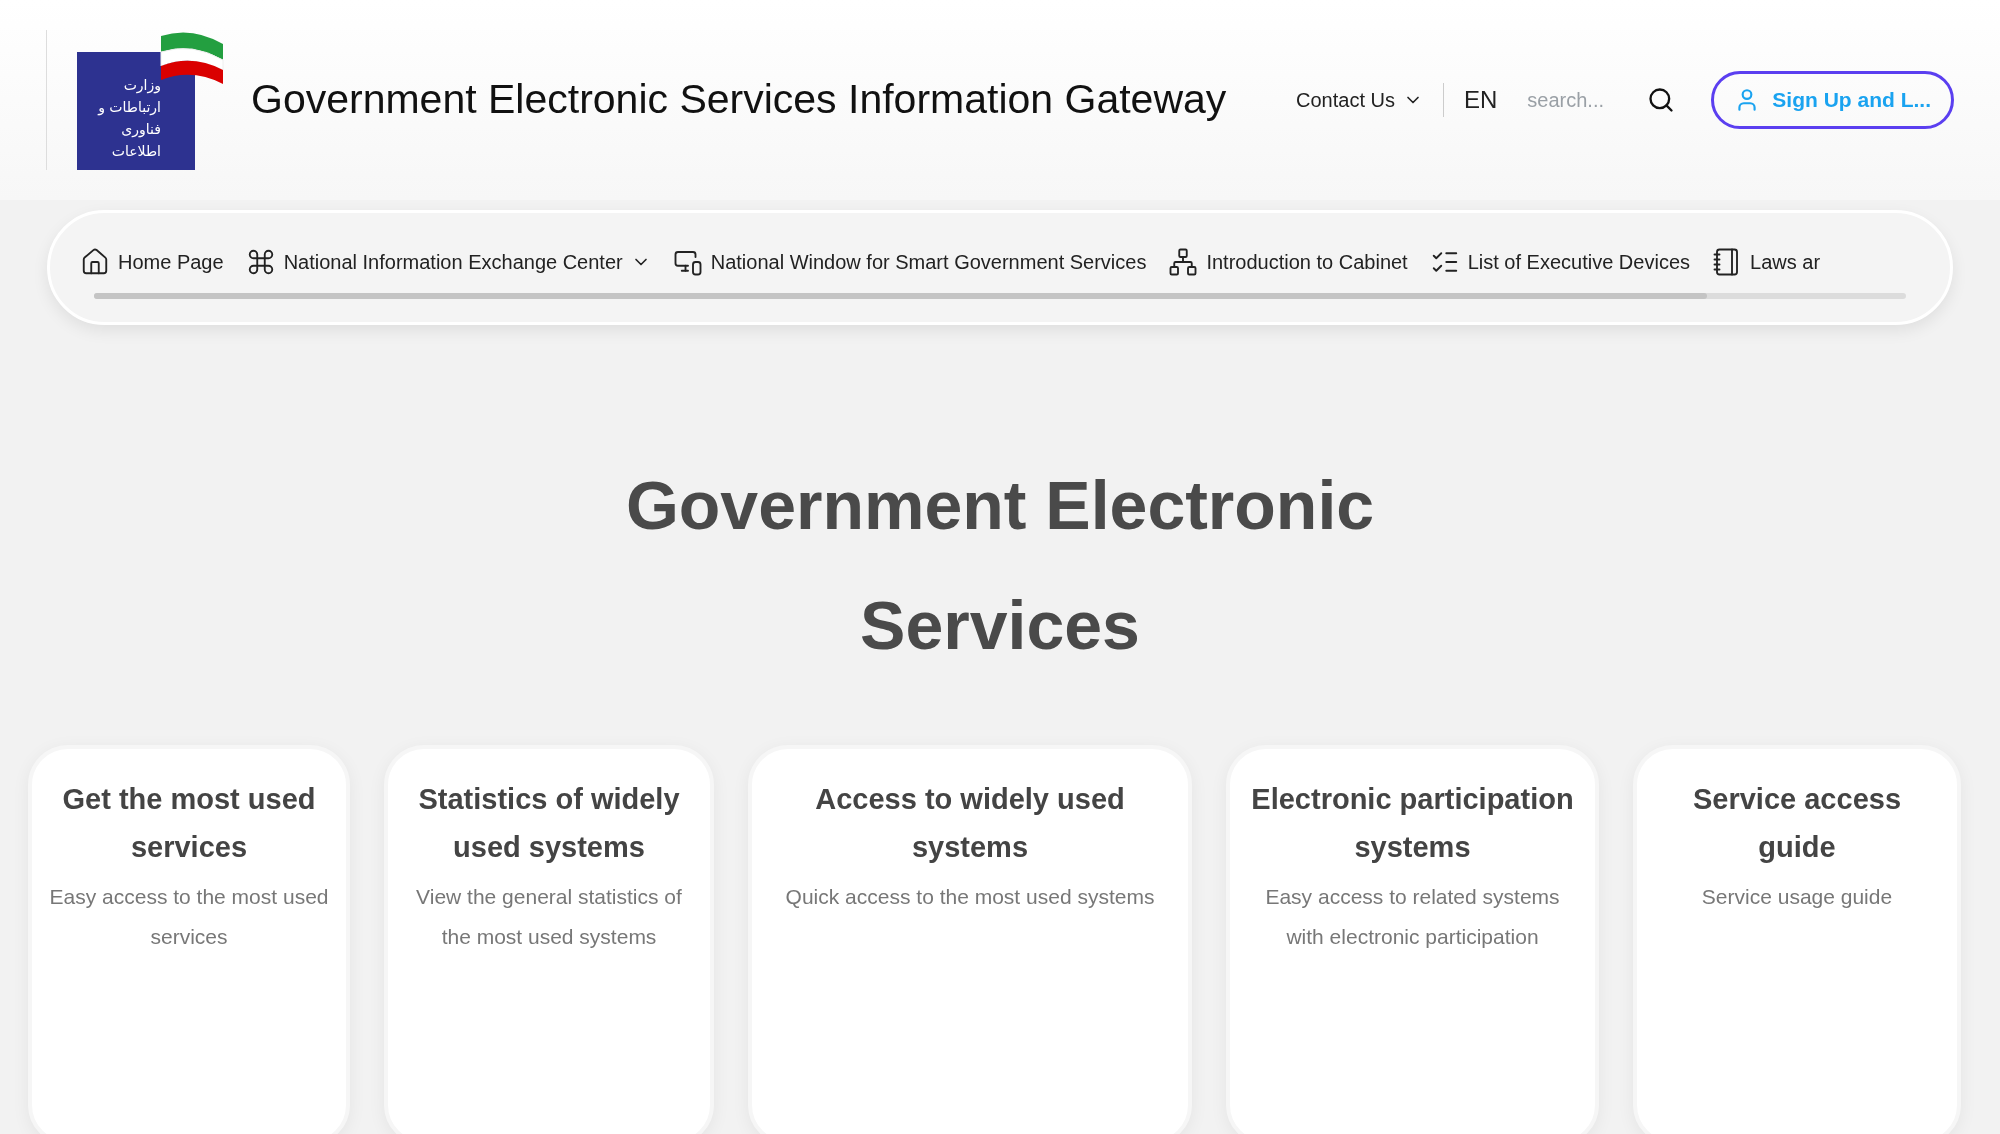  I want to click on scrollbar-thumb, so click(900, 295).